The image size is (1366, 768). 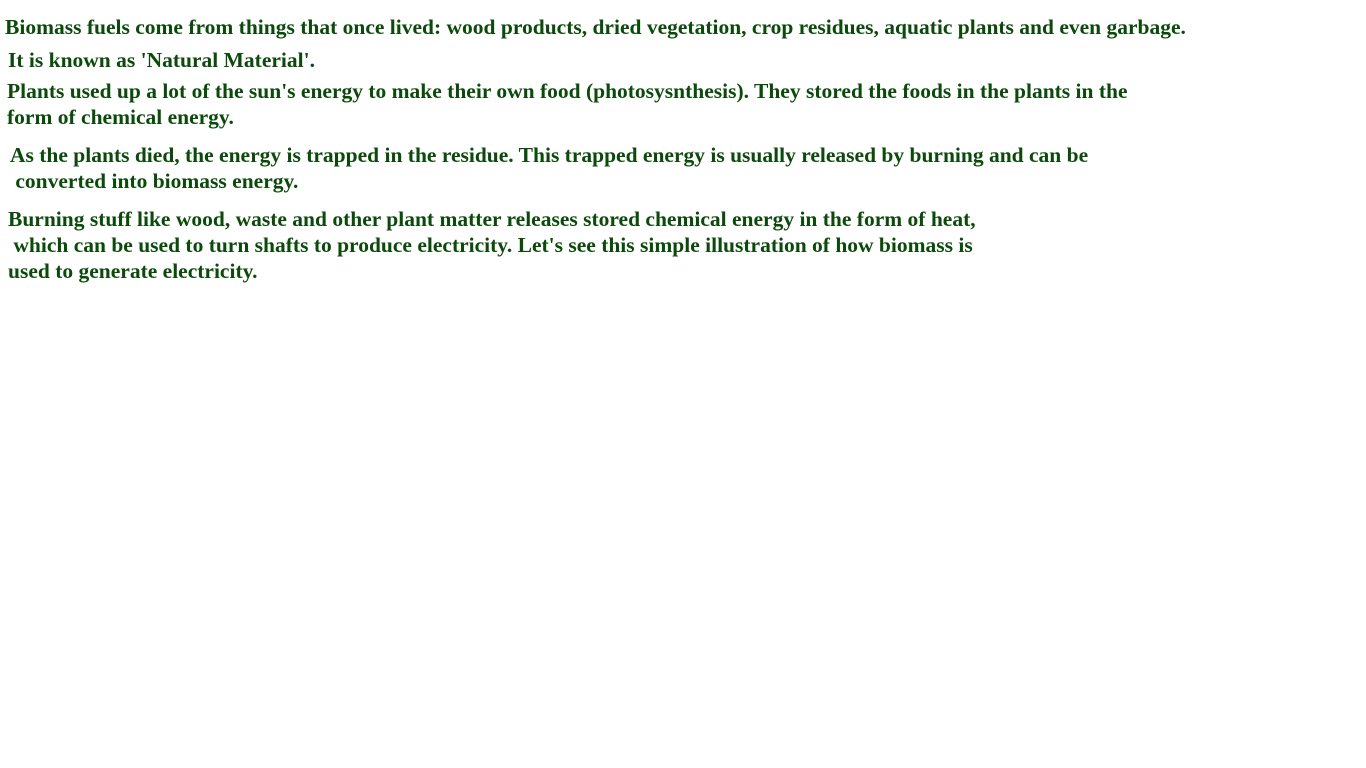 What do you see at coordinates (120, 117) in the screenshot?
I see `text-line-4: form of chemical energy.` at bounding box center [120, 117].